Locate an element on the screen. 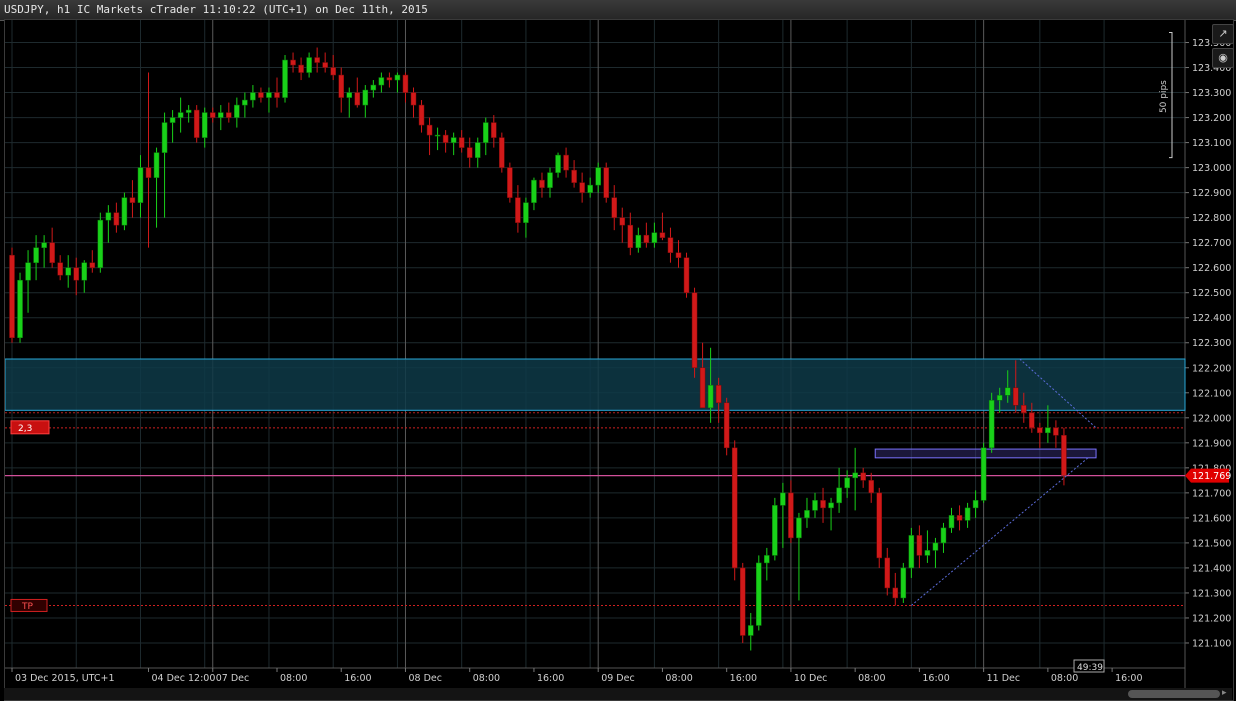 Image resolution: width=1236 pixels, height=701 pixels. x-tick-label: 04 Dec 12:00 is located at coordinates (184, 678).